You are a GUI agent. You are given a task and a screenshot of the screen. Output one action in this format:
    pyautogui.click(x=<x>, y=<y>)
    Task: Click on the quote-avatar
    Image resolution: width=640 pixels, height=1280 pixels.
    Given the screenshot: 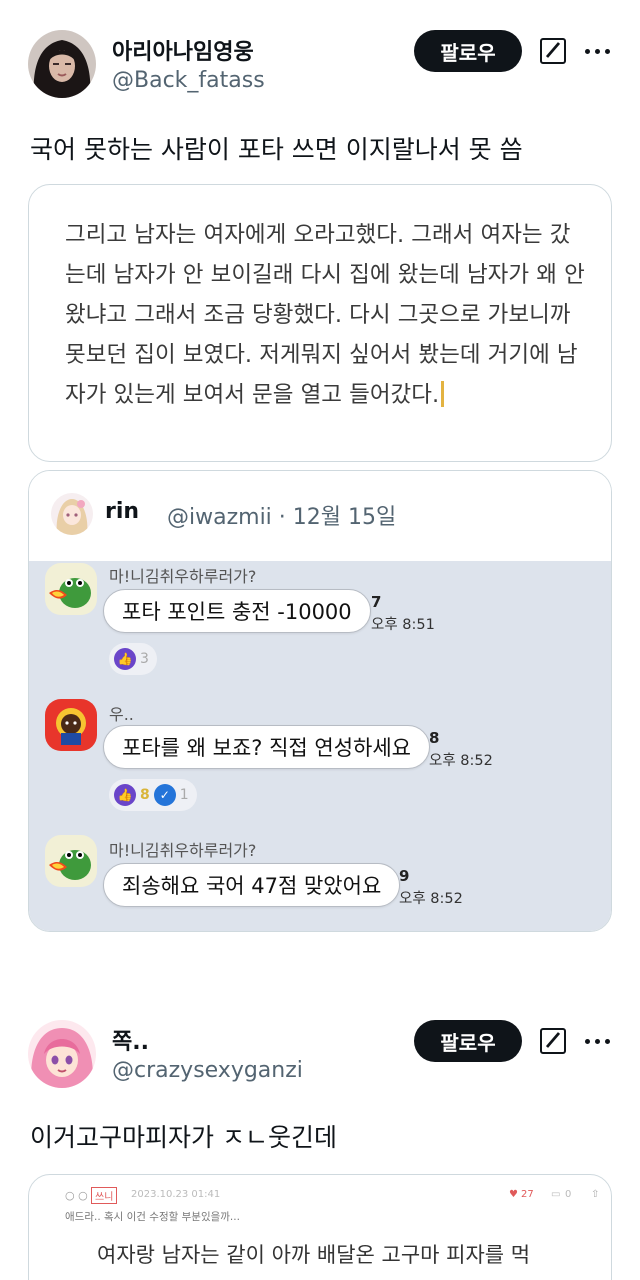 What is the action you would take?
    pyautogui.click(x=72, y=514)
    